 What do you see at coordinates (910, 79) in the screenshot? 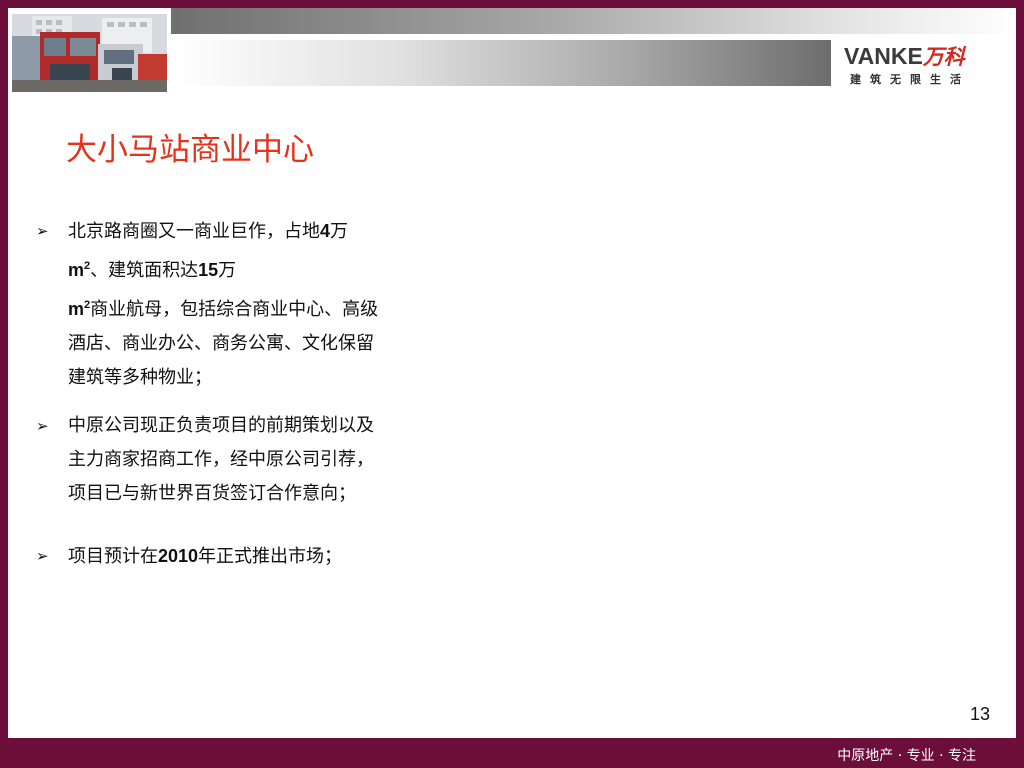
I see `logo-tagline: 建筑无限生活` at bounding box center [910, 79].